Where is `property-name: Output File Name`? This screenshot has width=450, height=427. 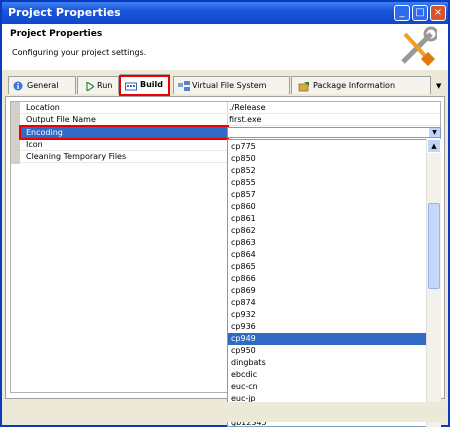
property-name: Output File Name is located at coordinates (61, 119).